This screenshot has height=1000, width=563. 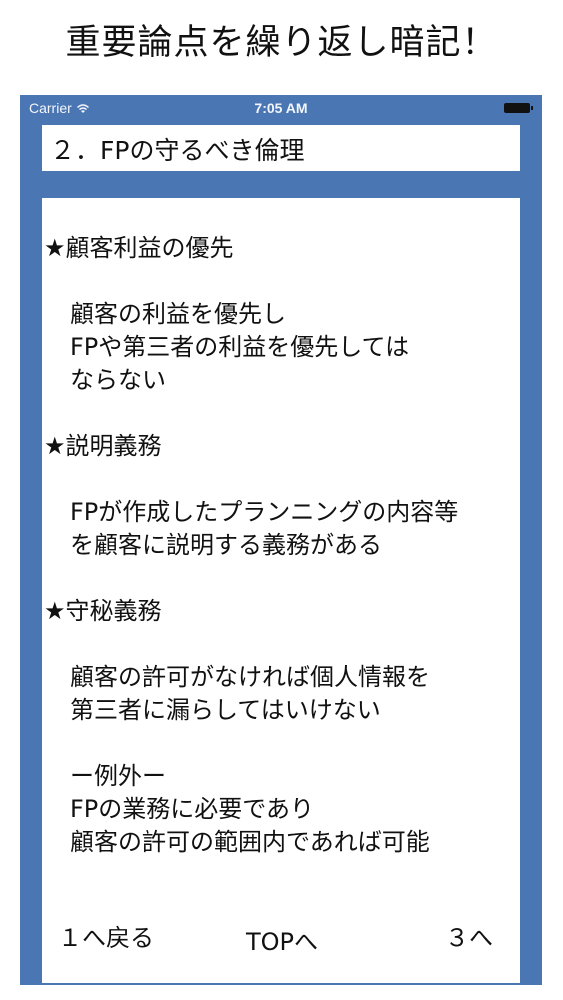 What do you see at coordinates (118, 380) in the screenshot?
I see `section-line: ならない` at bounding box center [118, 380].